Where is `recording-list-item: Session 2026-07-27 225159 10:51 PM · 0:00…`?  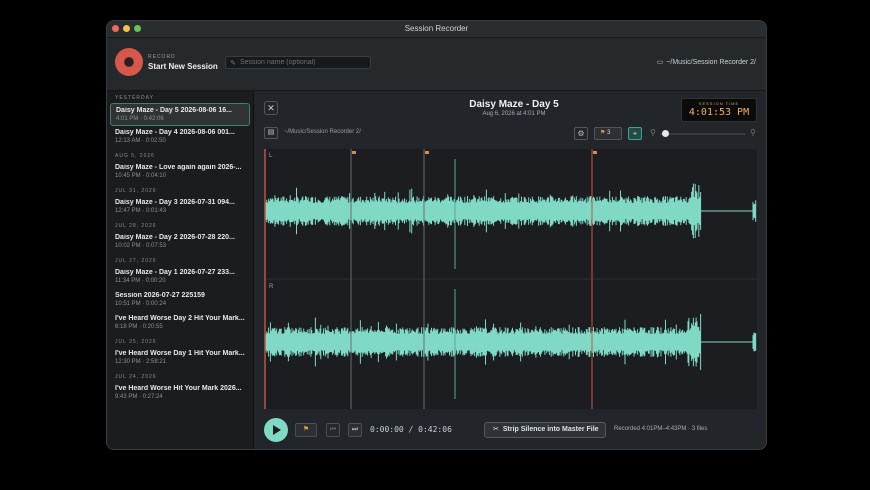
recording-list-item: Session 2026-07-27 225159 10:51 PM · 0:00… is located at coordinates (180, 300).